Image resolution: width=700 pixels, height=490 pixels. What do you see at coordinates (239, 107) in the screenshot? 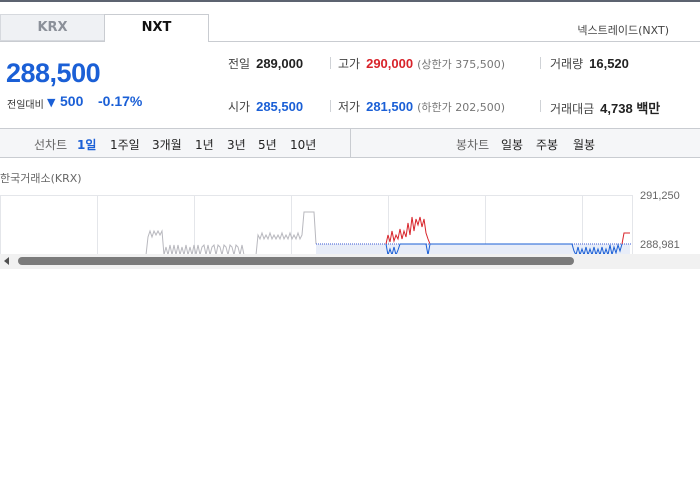
I see `stat-label: 시가` at bounding box center [239, 107].